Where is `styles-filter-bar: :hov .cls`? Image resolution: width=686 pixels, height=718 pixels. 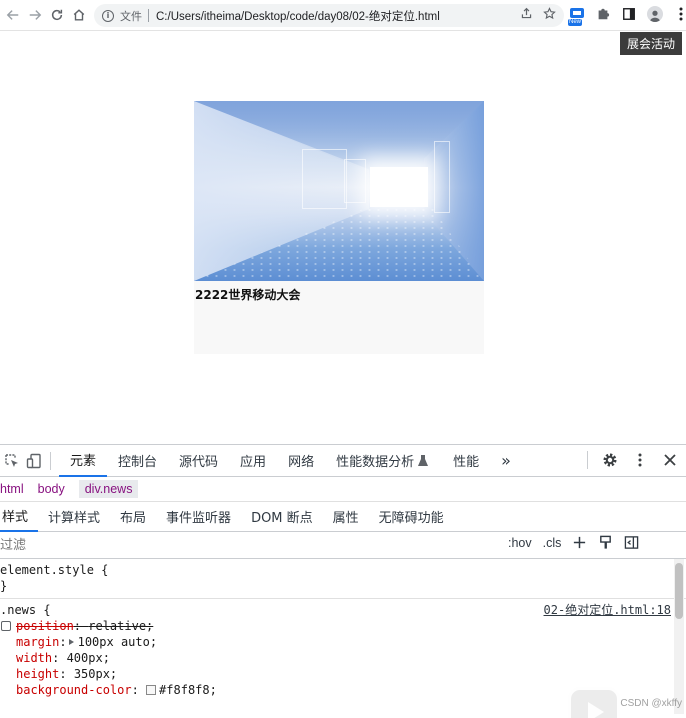
styles-filter-bar: :hov .cls is located at coordinates (343, 545).